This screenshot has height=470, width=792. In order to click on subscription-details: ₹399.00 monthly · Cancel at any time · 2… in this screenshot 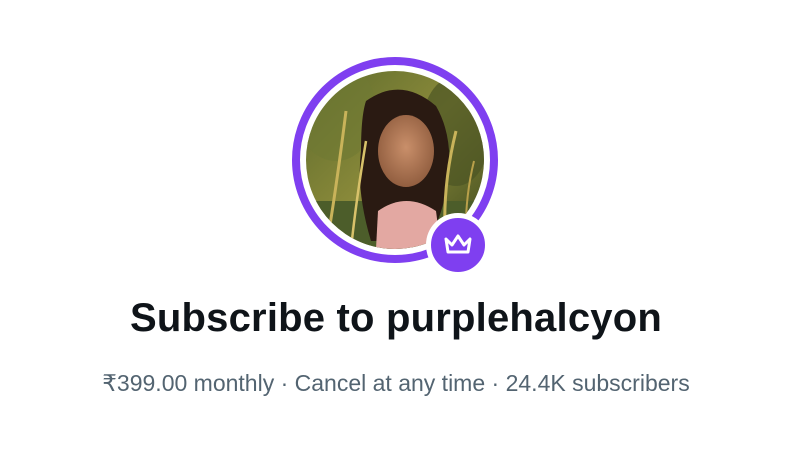, I will do `click(396, 383)`.